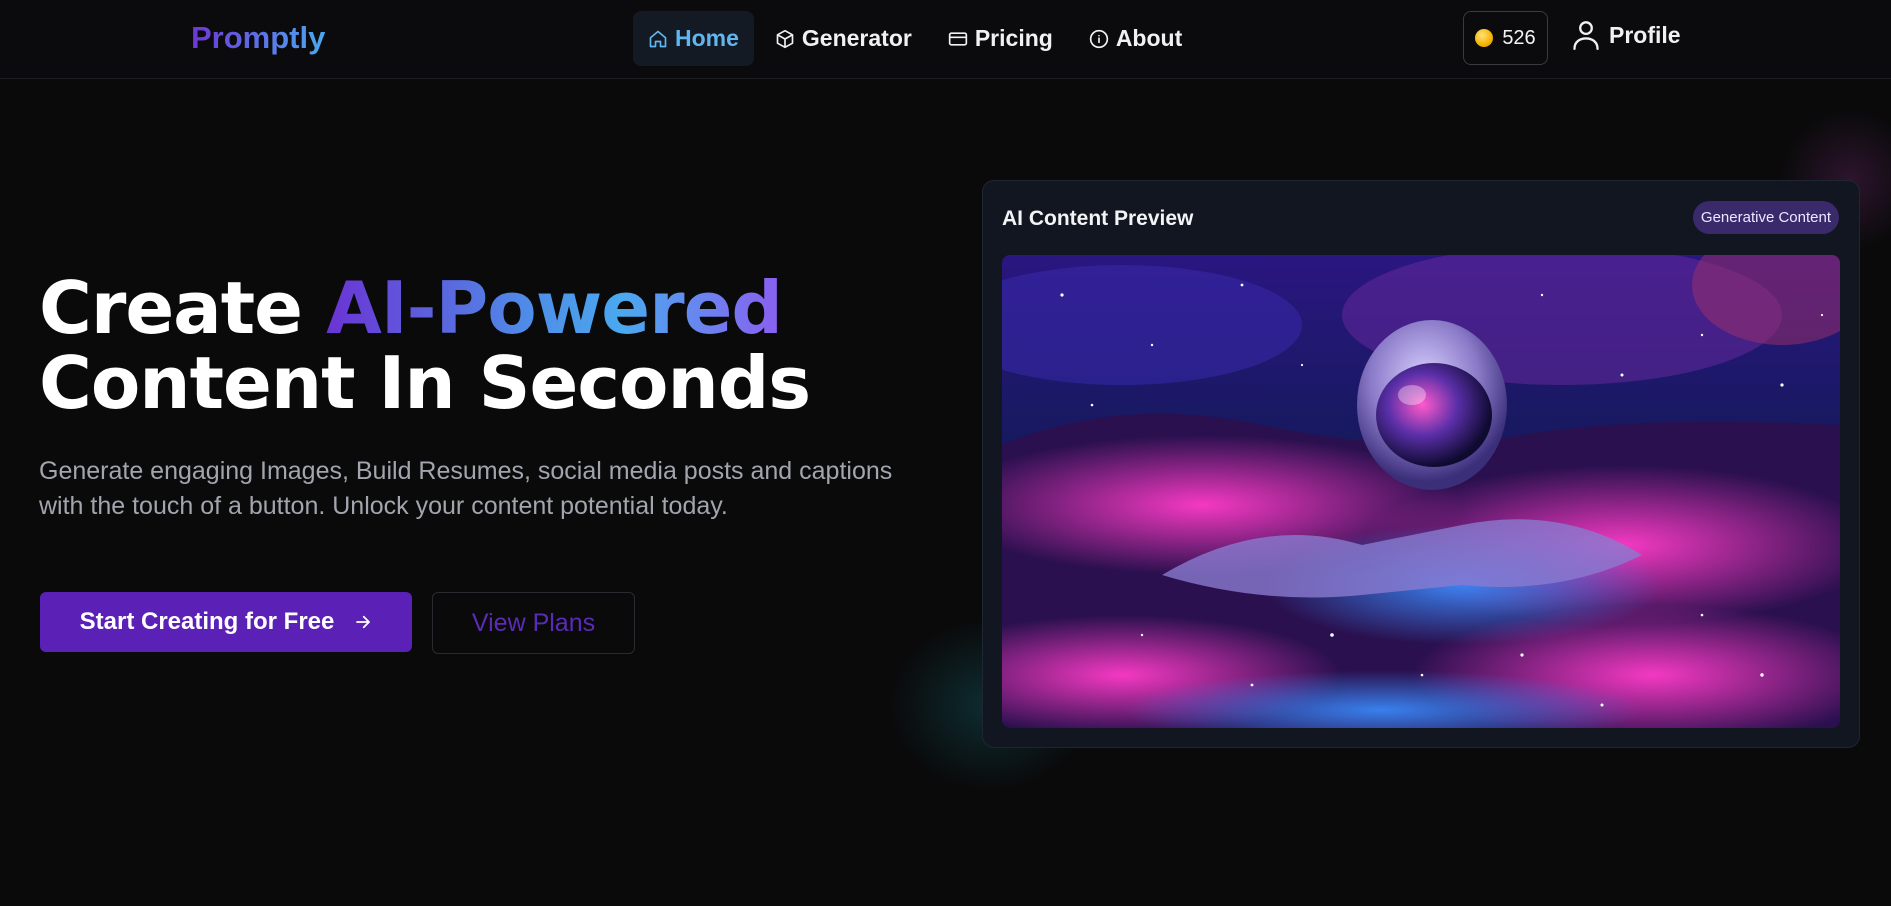  I want to click on home-icon, so click(658, 38).